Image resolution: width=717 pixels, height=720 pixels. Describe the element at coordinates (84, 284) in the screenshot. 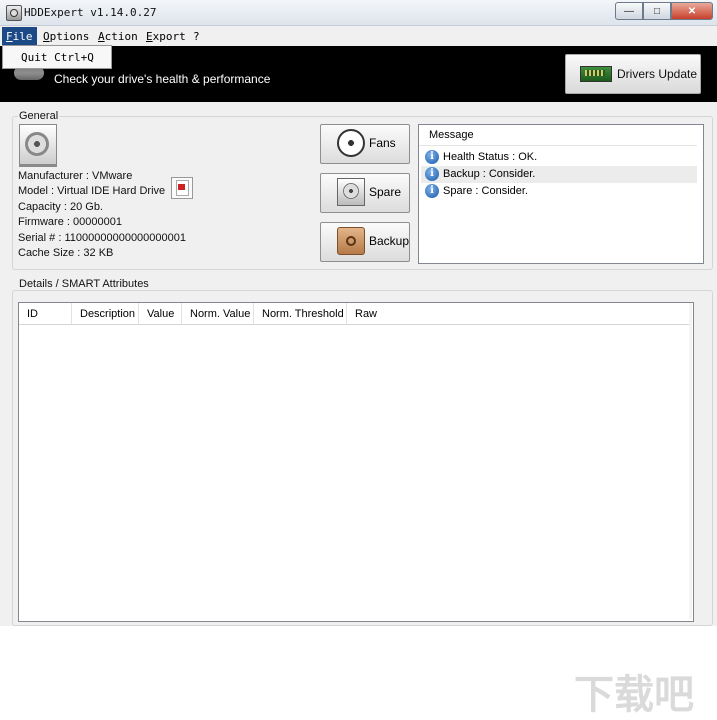

I see `details-label: Details / SMART Attributes` at that location.